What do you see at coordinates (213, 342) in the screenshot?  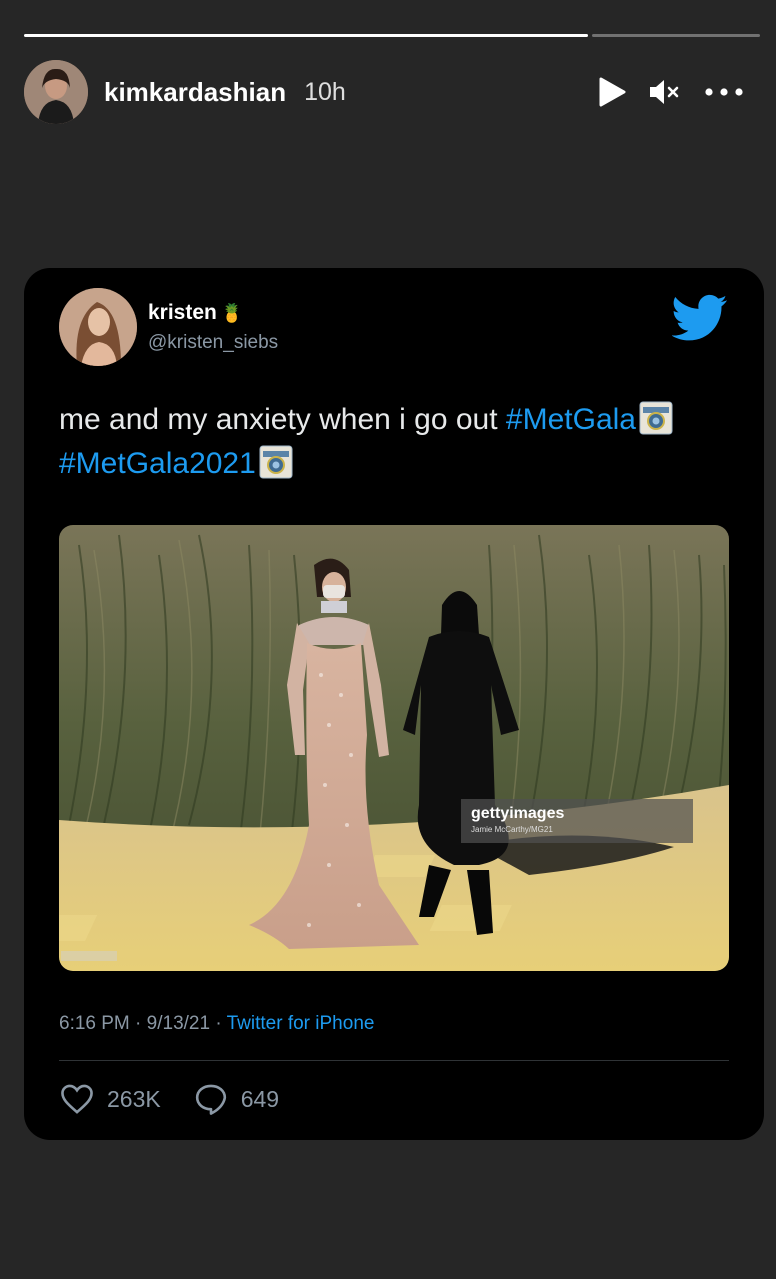 I see `tweet-author-handle: @kristen_siebs` at bounding box center [213, 342].